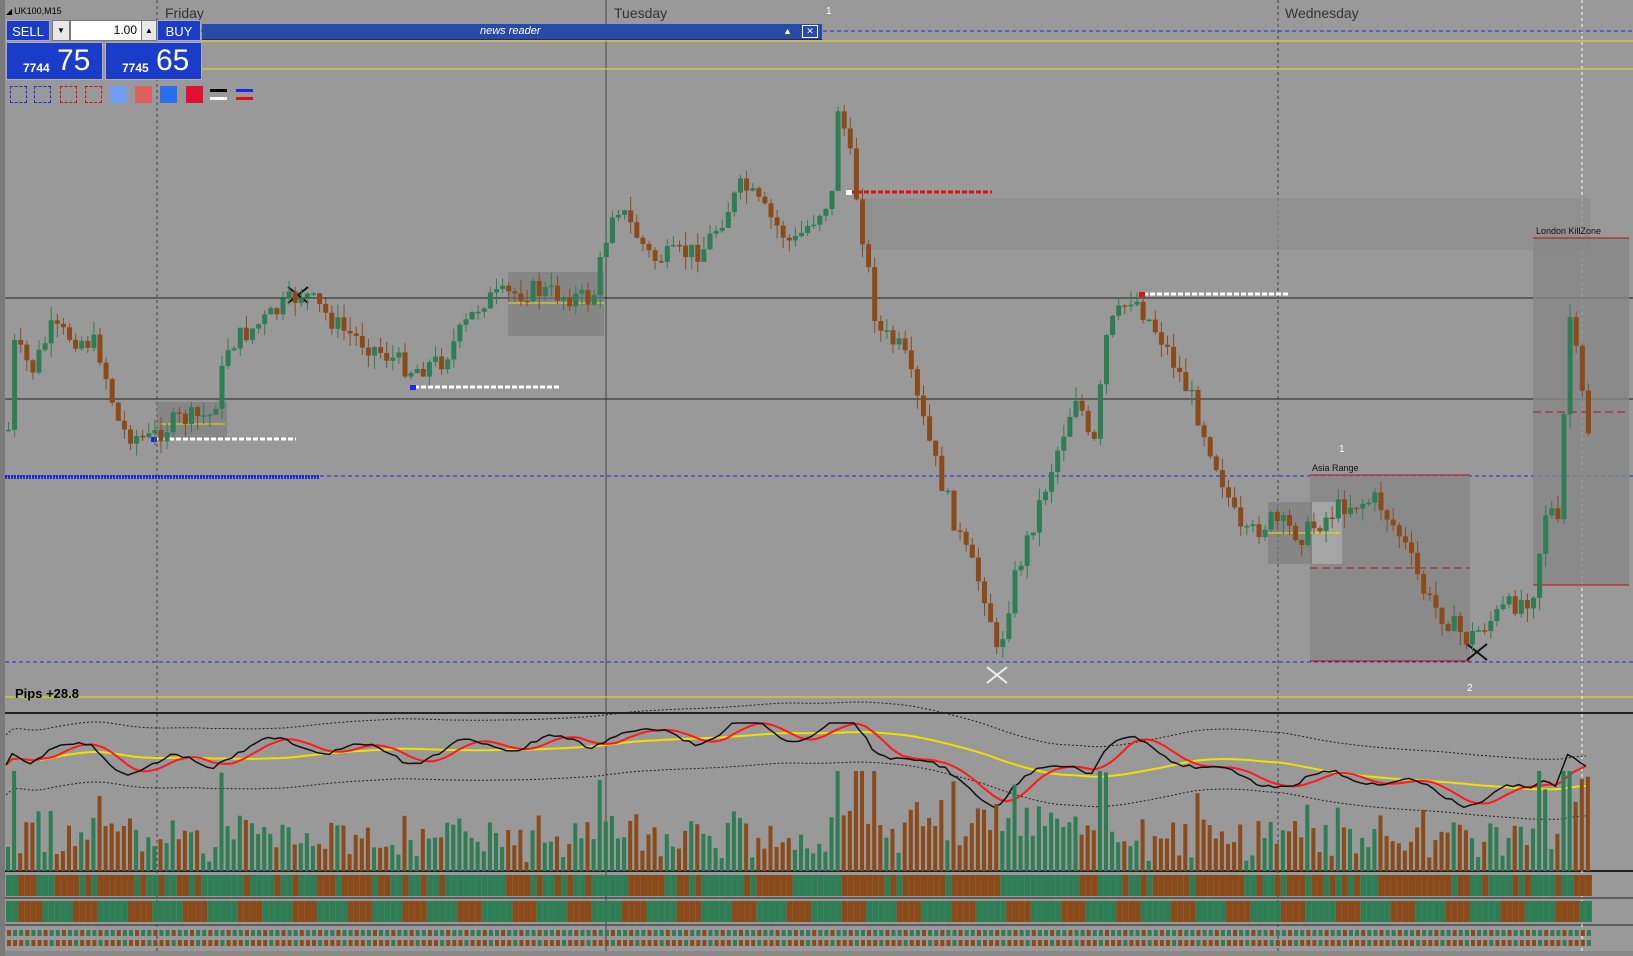  What do you see at coordinates (118, 94) in the screenshot?
I see `light-blue-square-icon` at bounding box center [118, 94].